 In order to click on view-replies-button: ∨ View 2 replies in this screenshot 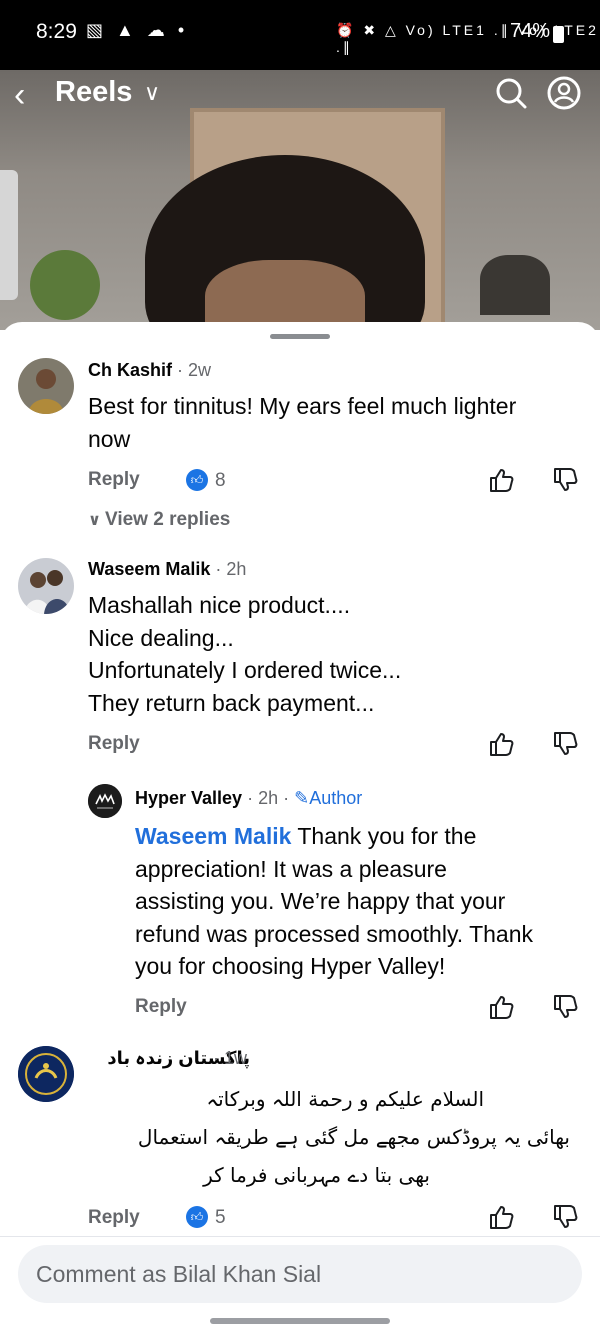, I will do `click(159, 520)`.